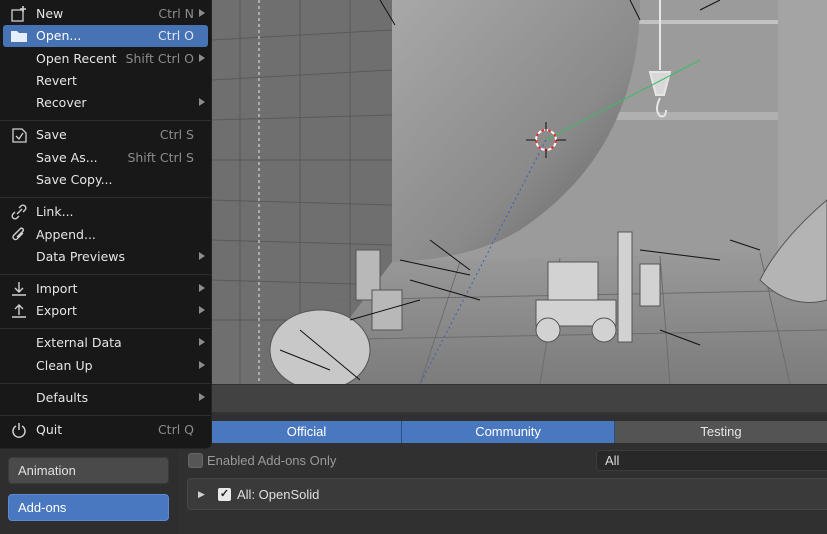 The height and width of the screenshot is (534, 827). What do you see at coordinates (79, 342) in the screenshot?
I see `menu-item-label: External Data` at bounding box center [79, 342].